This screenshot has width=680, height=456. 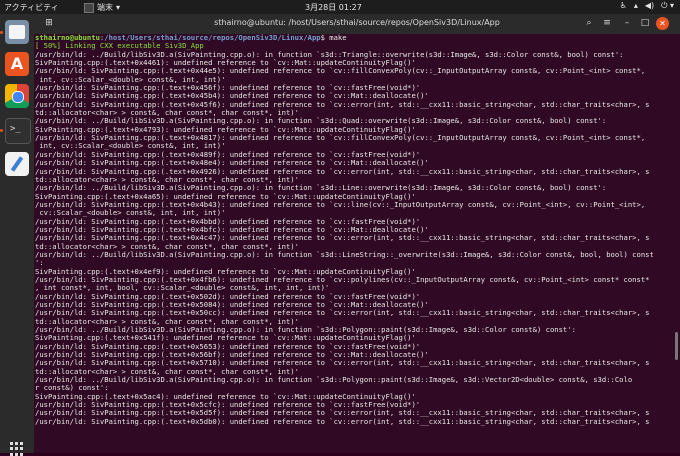 I want to click on power-icon: ⏻ ▾, so click(x=667, y=6).